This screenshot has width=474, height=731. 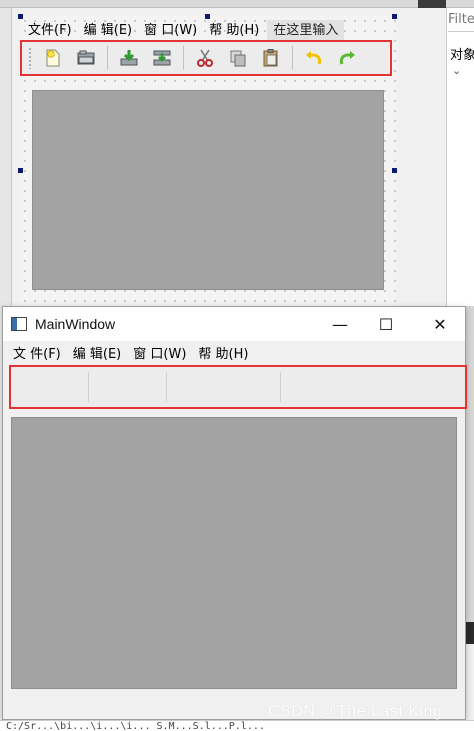 I want to click on filter-input: Filter, so click(x=461, y=22).